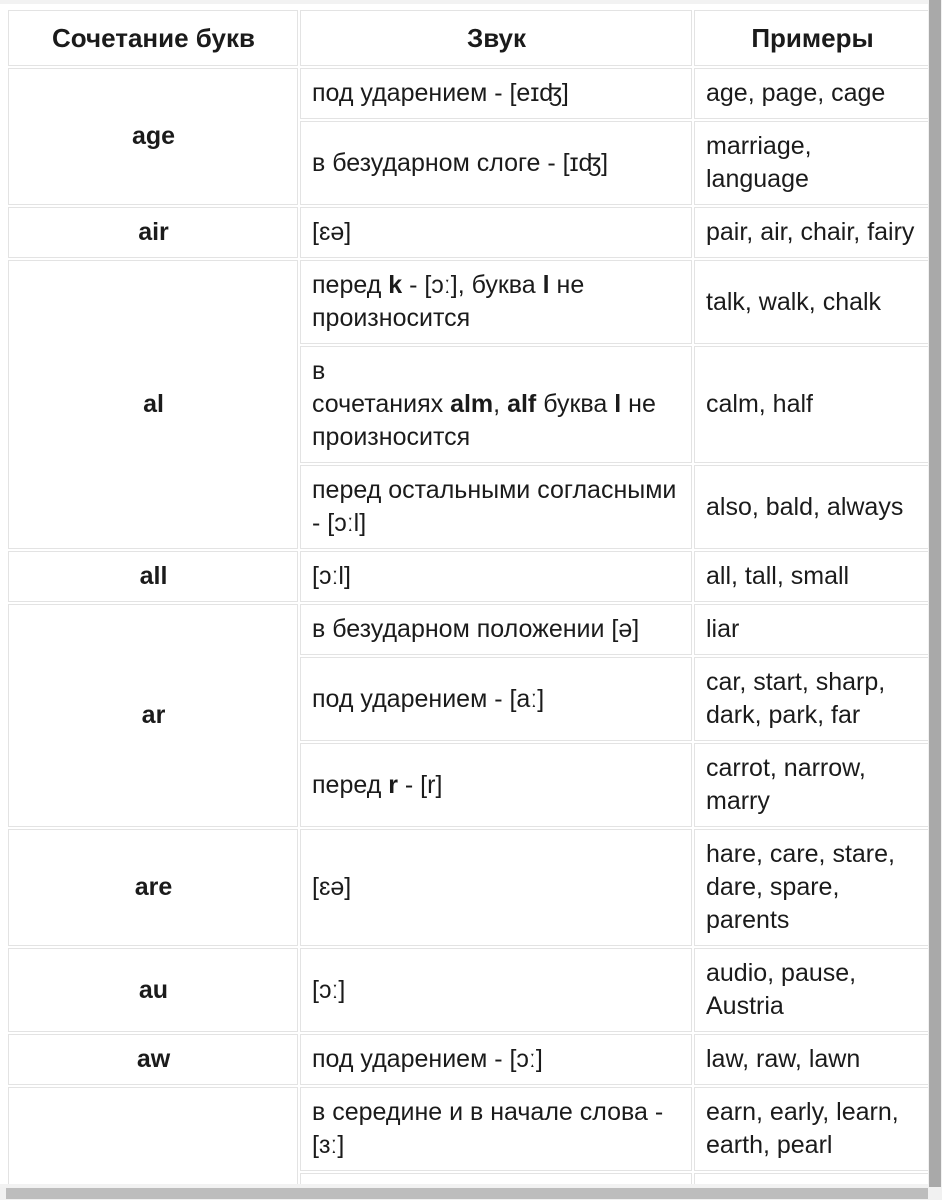 The image size is (942, 1200). What do you see at coordinates (496, 38) in the screenshot?
I see `column-header-sound: Звук` at bounding box center [496, 38].